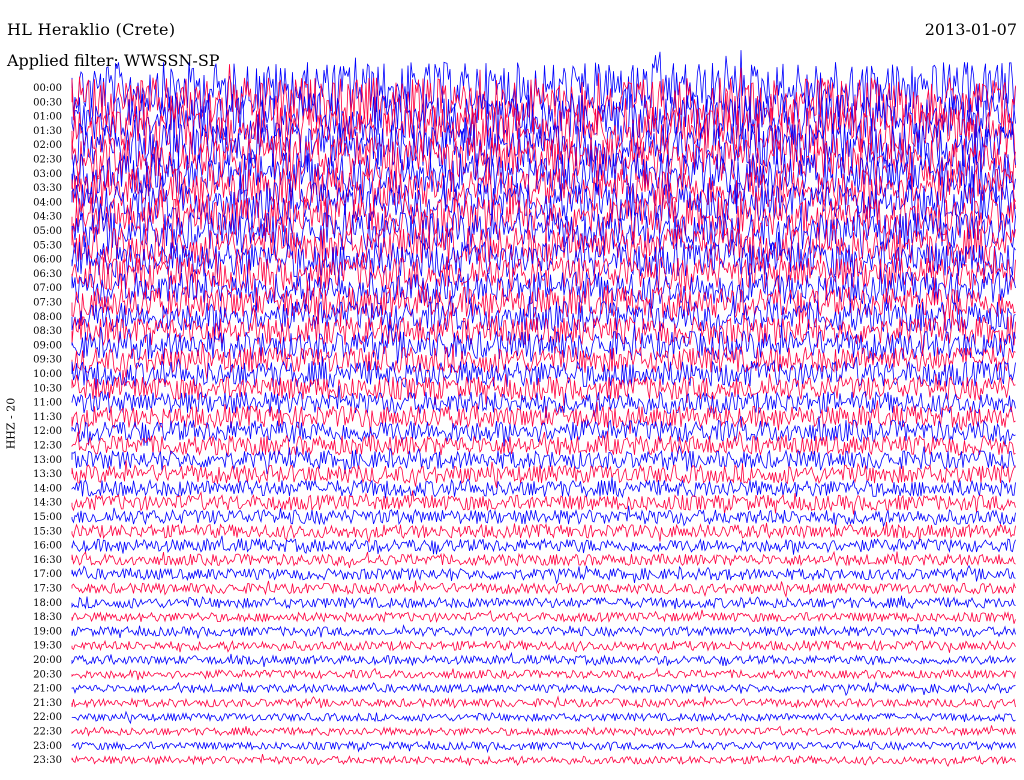  What do you see at coordinates (47, 345) in the screenshot?
I see `row-time-label: 09:00` at bounding box center [47, 345].